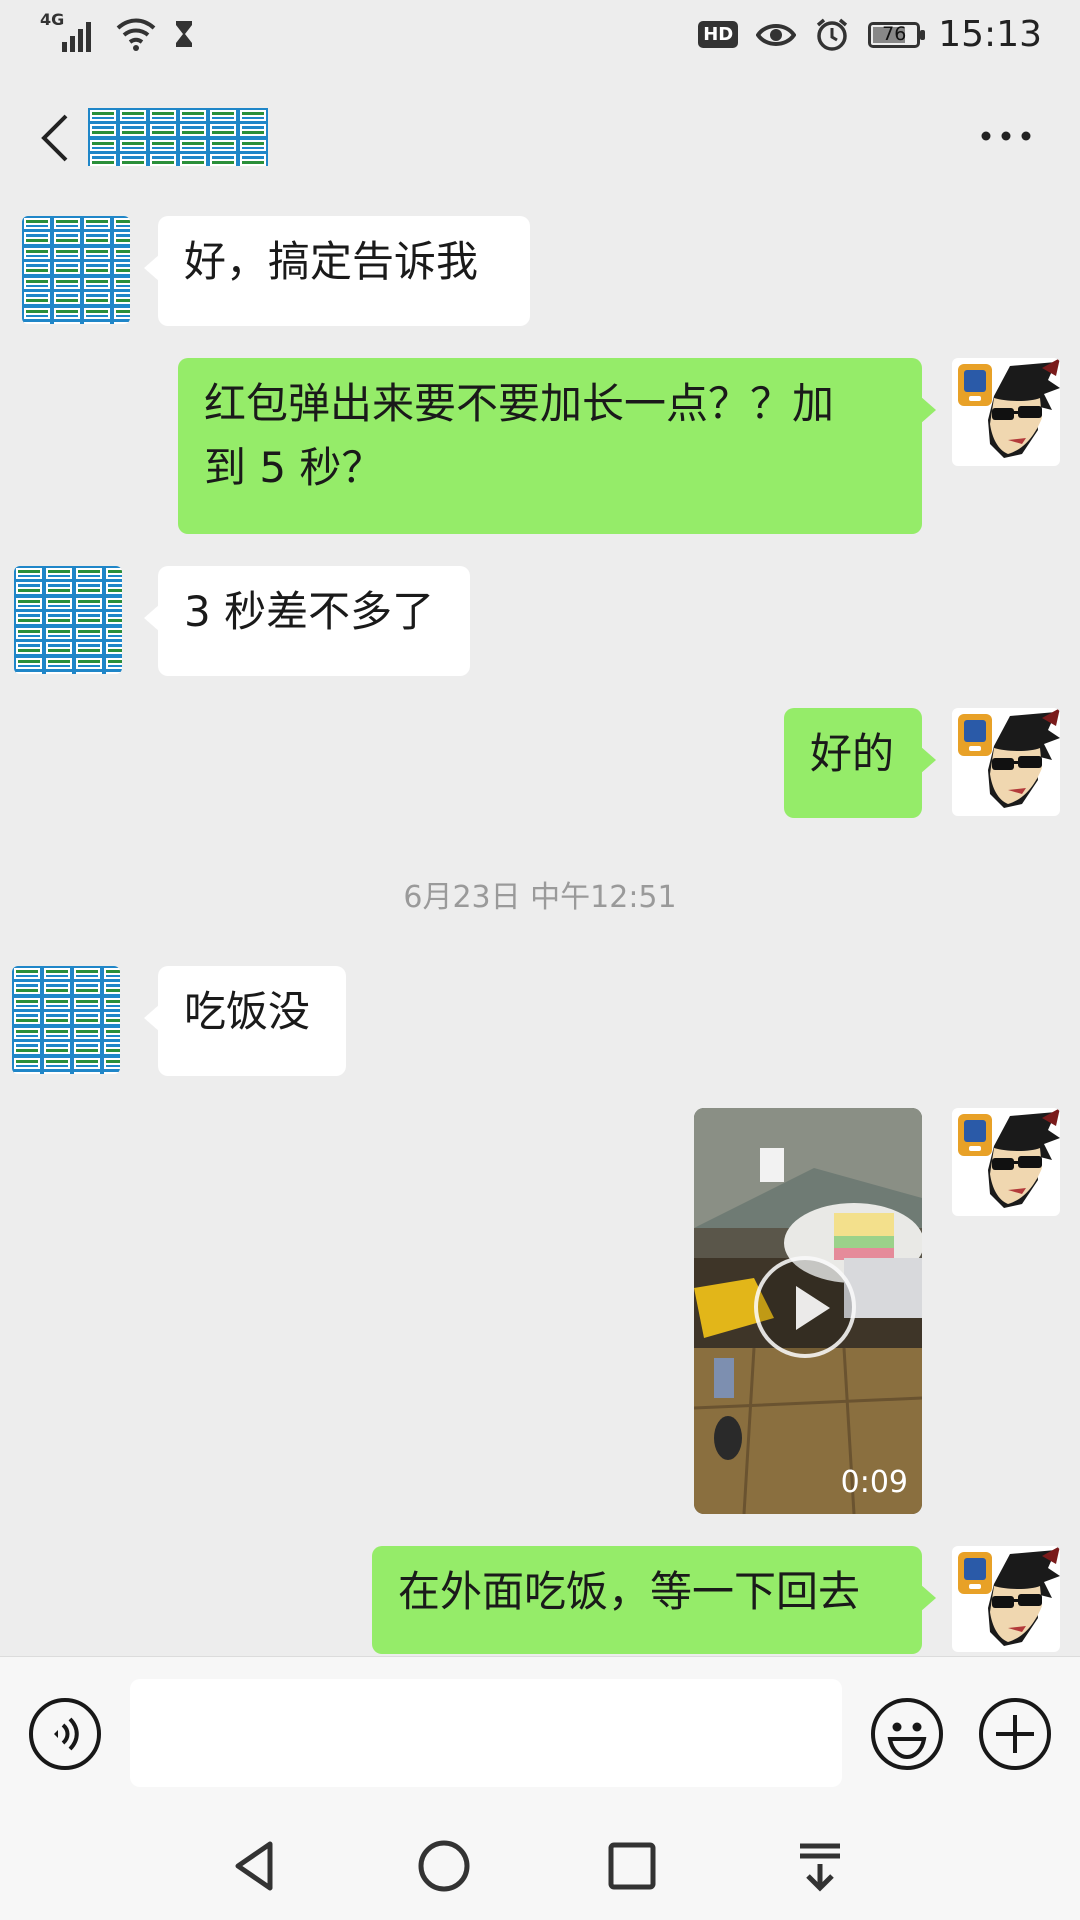  What do you see at coordinates (894, 33) in the screenshot?
I see `battery-text: 76` at bounding box center [894, 33].